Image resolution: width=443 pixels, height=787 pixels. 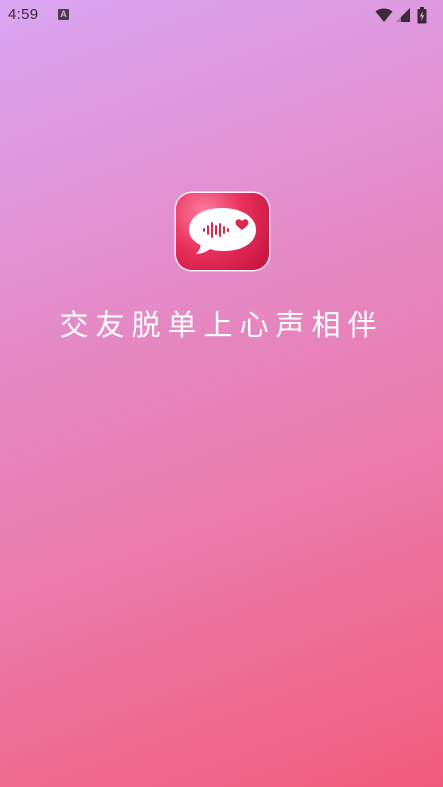 What do you see at coordinates (384, 15) in the screenshot?
I see `wifi-icon` at bounding box center [384, 15].